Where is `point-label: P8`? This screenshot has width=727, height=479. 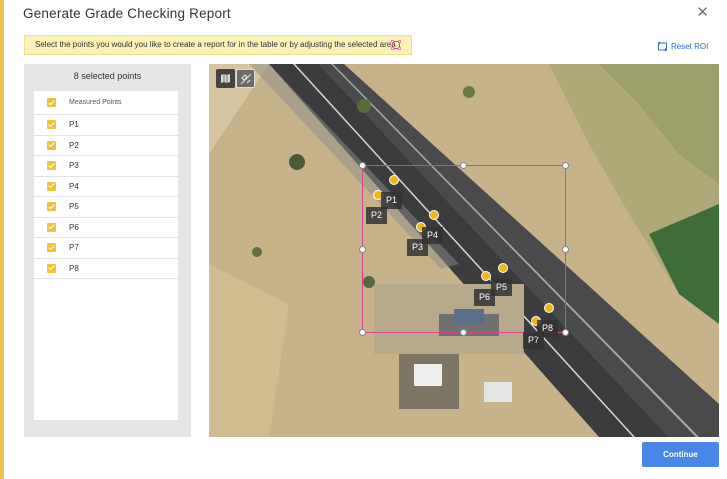
point-label: P8 is located at coordinates (74, 268).